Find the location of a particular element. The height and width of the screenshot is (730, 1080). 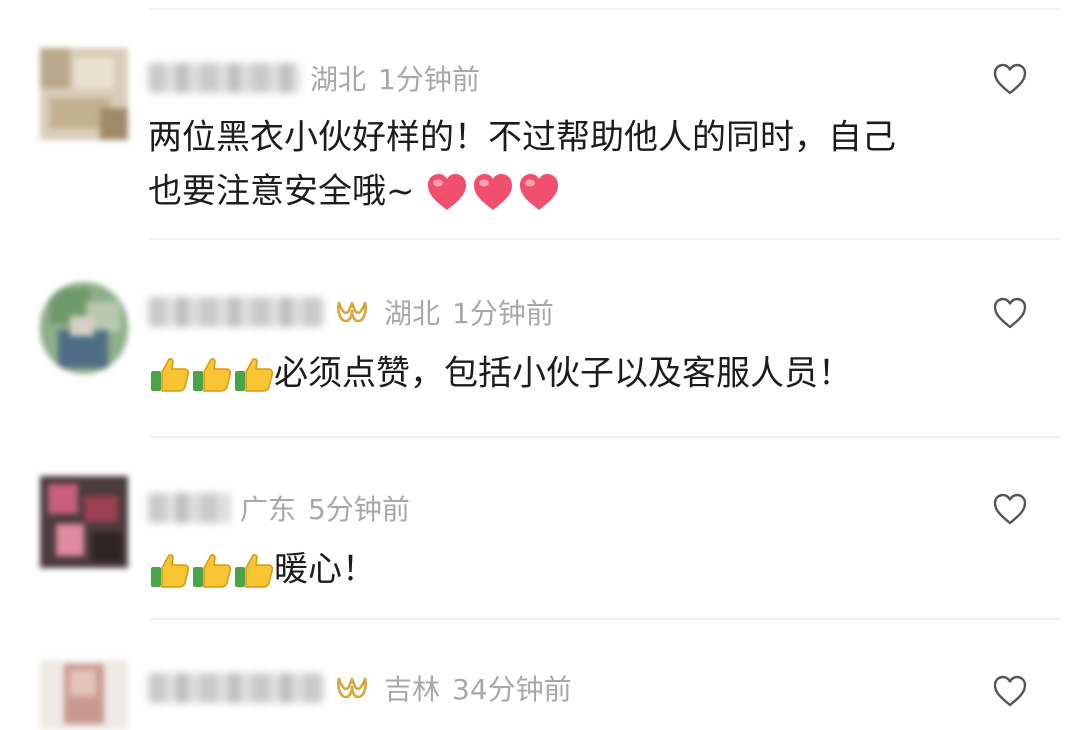

comment-text: 两位黑衣小伙好样的！不过帮助他人的同时，自己 is located at coordinates (522, 137).